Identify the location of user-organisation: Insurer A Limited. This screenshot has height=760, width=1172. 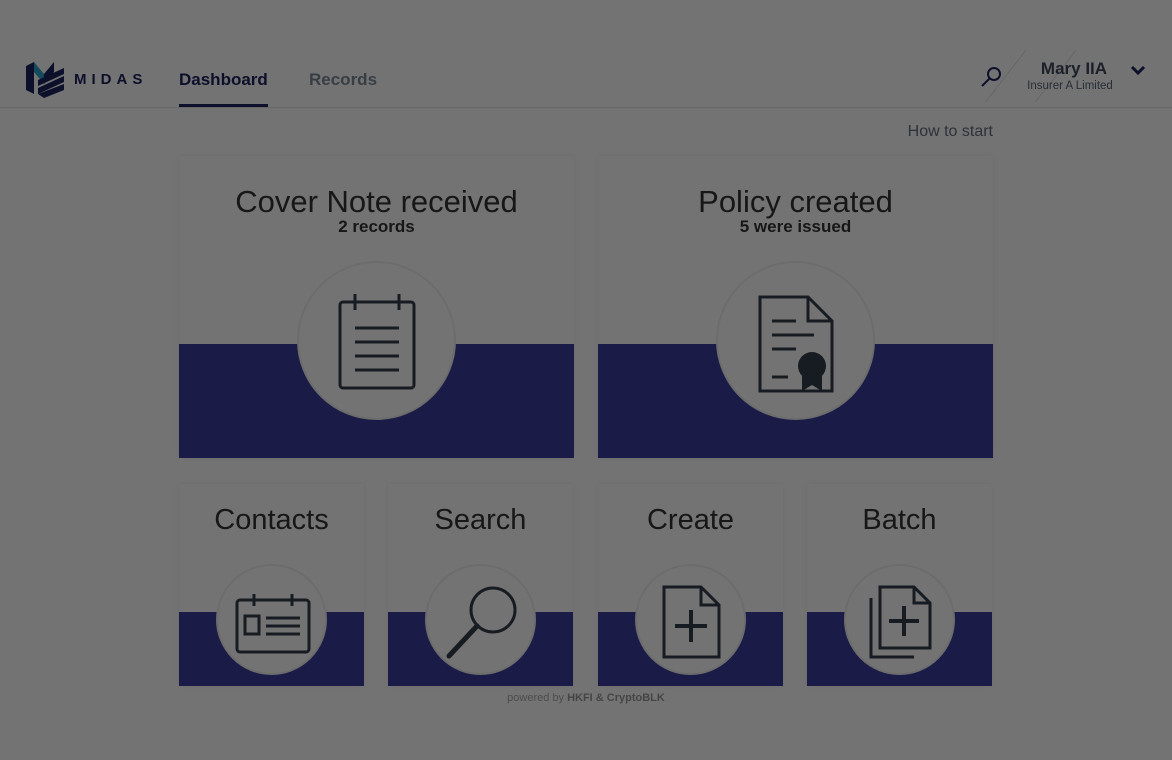
(1070, 86).